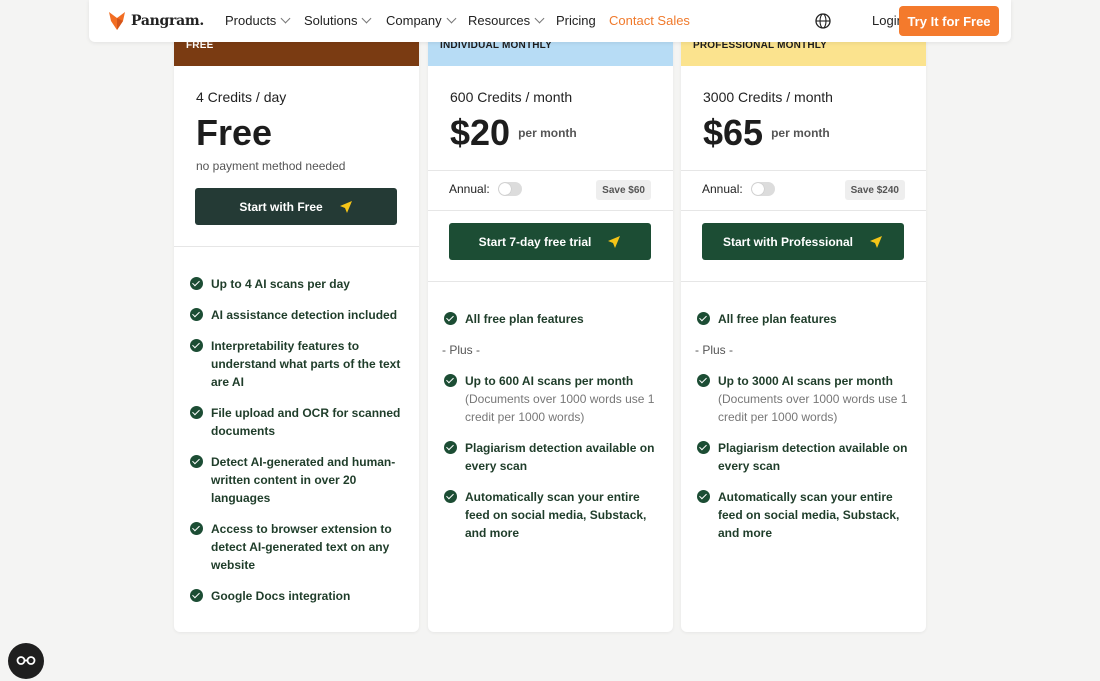  What do you see at coordinates (241, 97) in the screenshot?
I see `plan-credits: 4 Credits / day` at bounding box center [241, 97].